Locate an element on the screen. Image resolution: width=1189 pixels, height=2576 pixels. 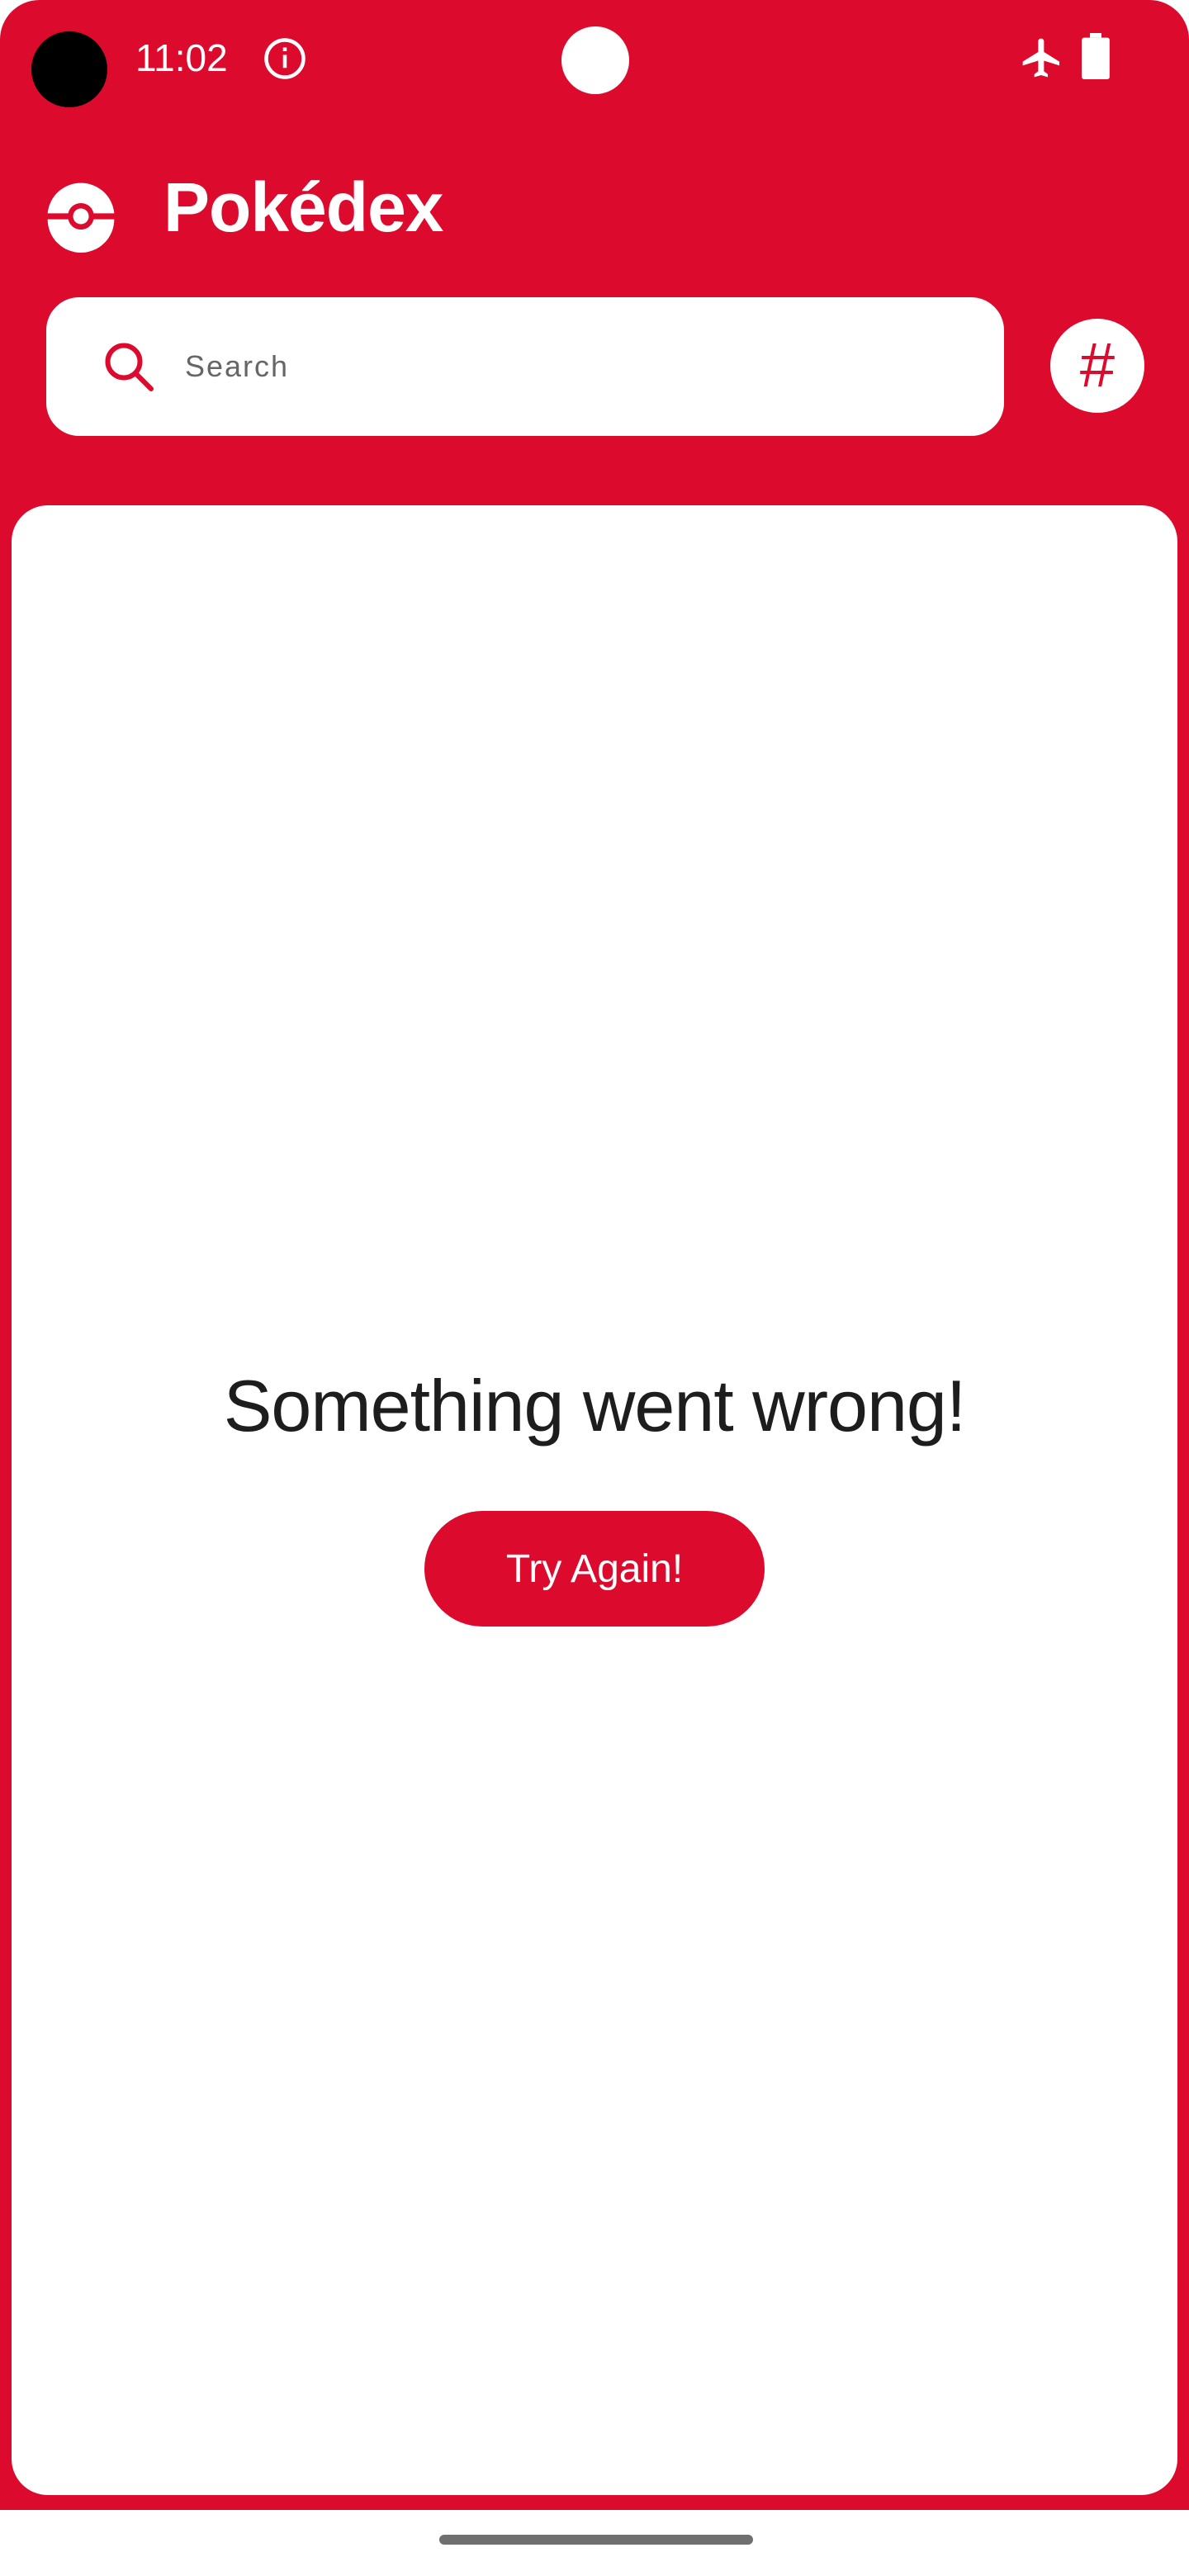
app-title: Pokédex is located at coordinates (303, 207).